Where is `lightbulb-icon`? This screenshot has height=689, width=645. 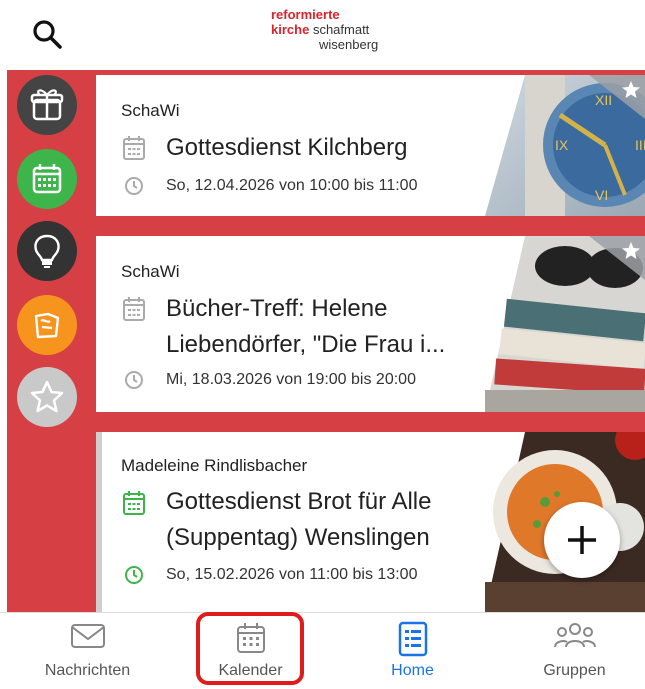
lightbulb-icon is located at coordinates (47, 251).